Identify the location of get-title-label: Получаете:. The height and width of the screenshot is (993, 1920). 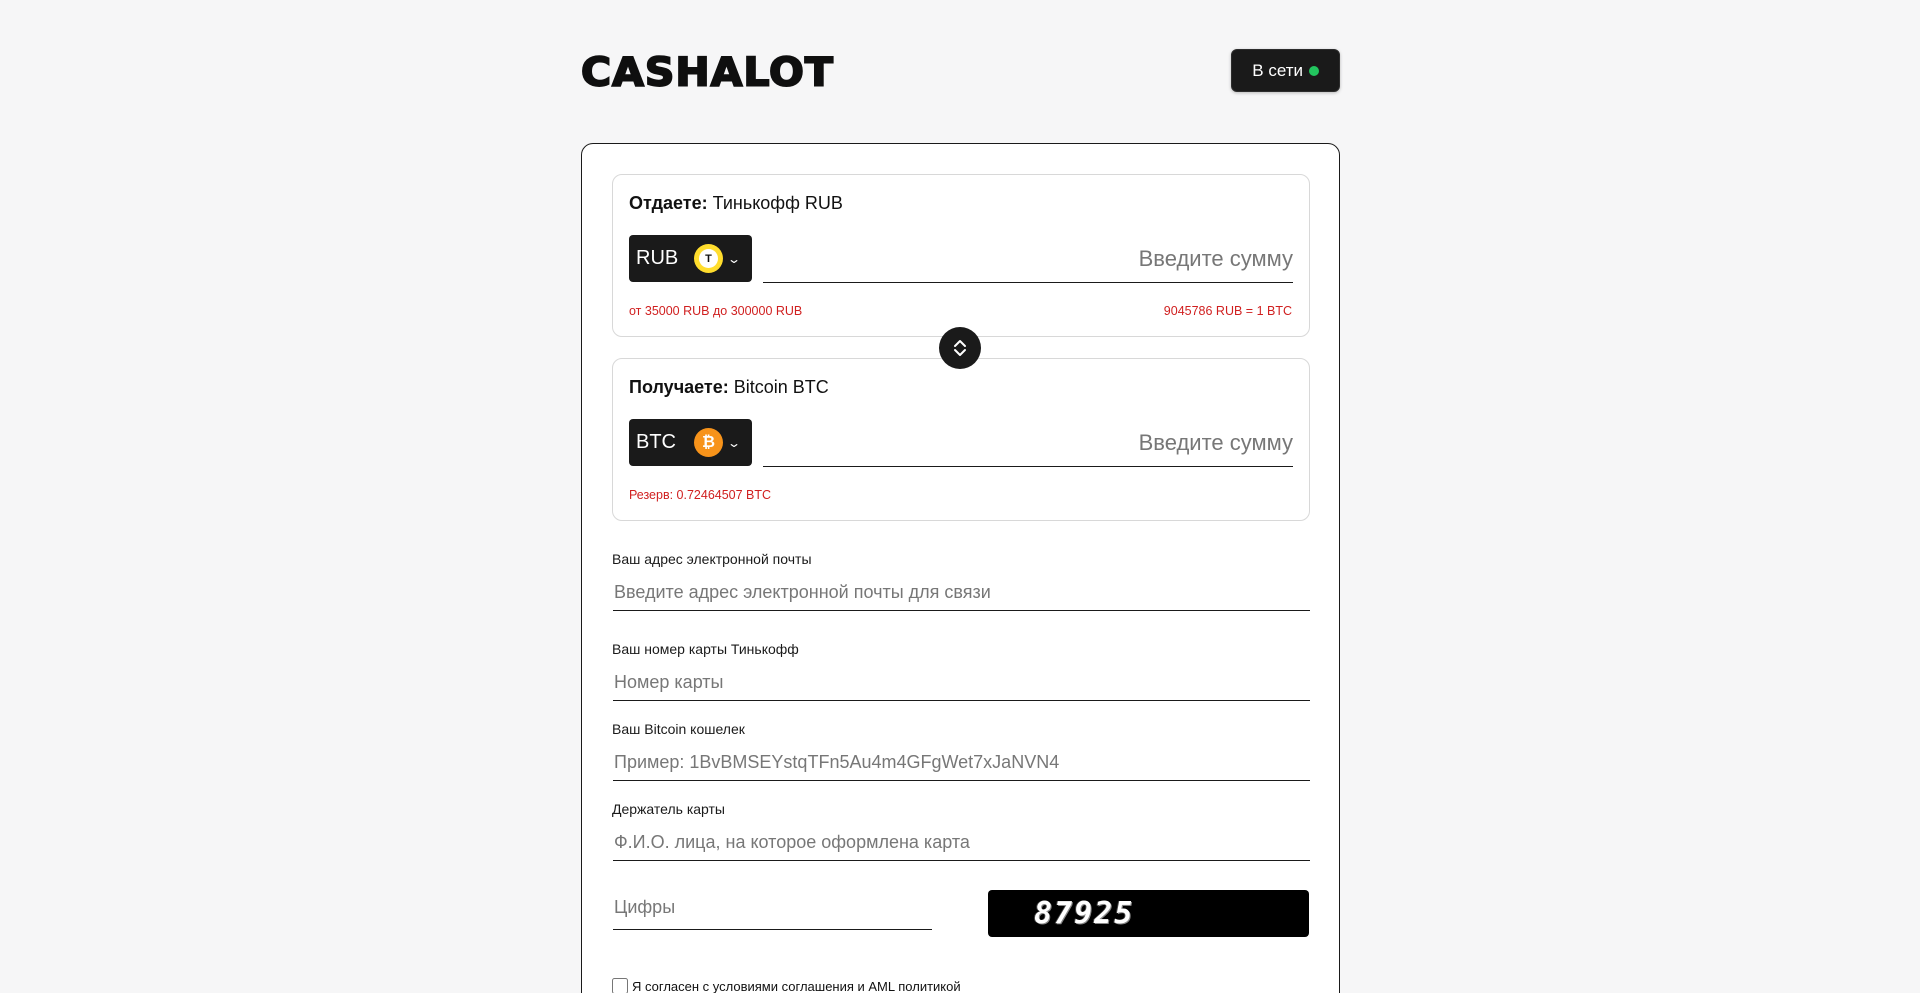
(679, 387).